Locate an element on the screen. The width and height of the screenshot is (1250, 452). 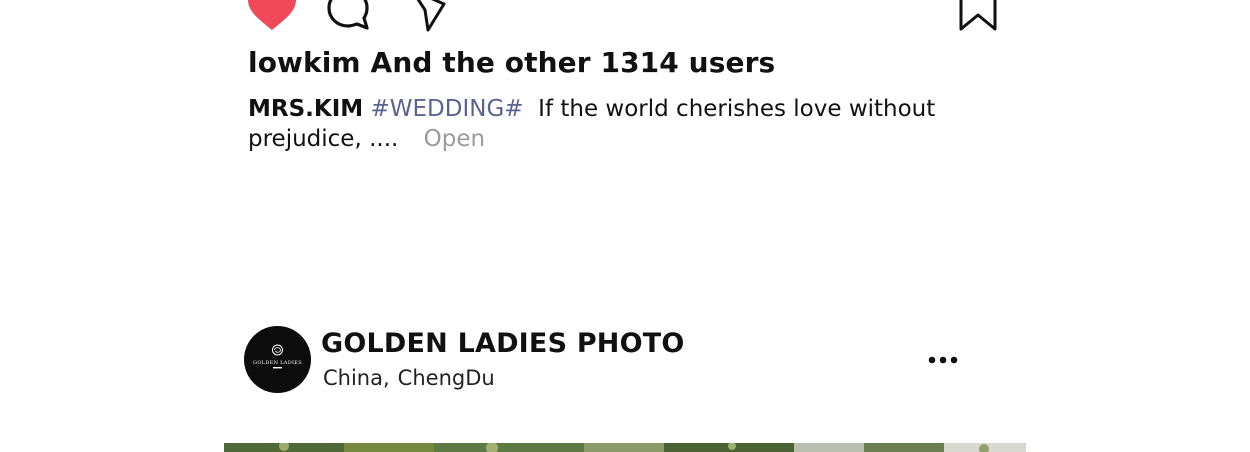
likes-summary: lowkim And the other 1314 users is located at coordinates (511, 62).